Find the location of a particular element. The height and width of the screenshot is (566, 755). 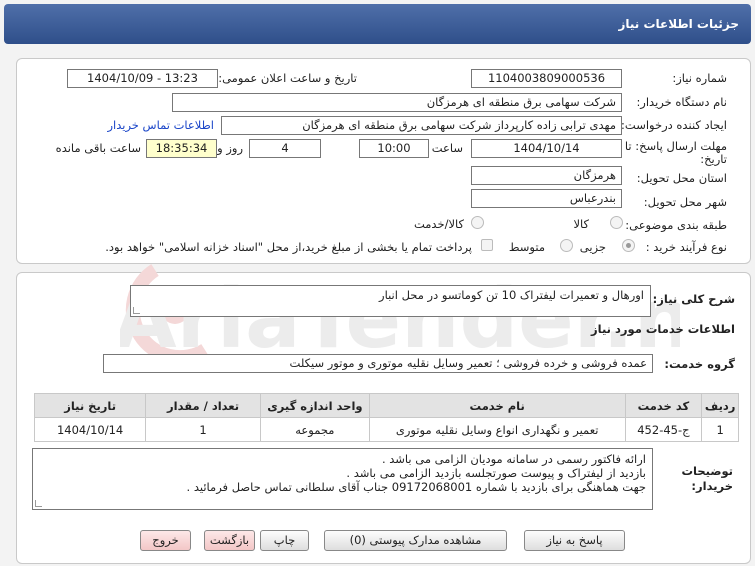

view-attachments-button: مشاهده مدارک پیوستی (0) is located at coordinates (415, 540).